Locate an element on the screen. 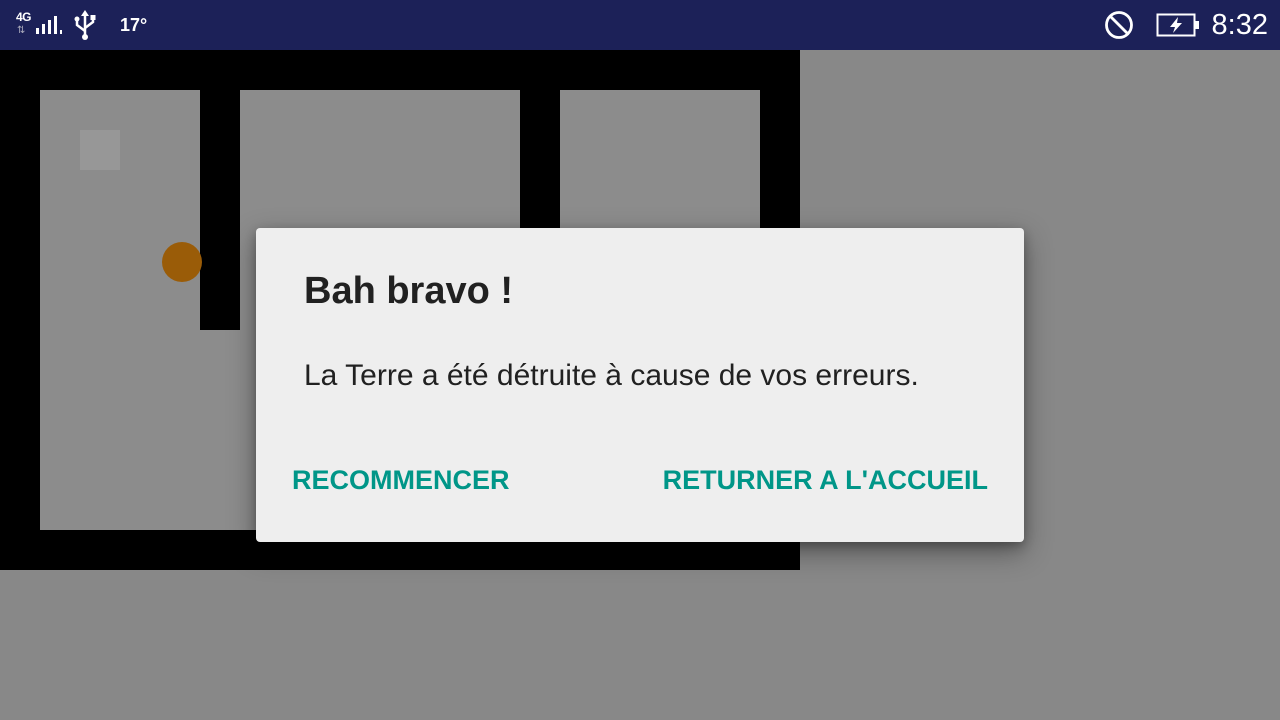 The width and height of the screenshot is (1280, 720). data-arrows-icon: ⇅ is located at coordinates (21, 30).